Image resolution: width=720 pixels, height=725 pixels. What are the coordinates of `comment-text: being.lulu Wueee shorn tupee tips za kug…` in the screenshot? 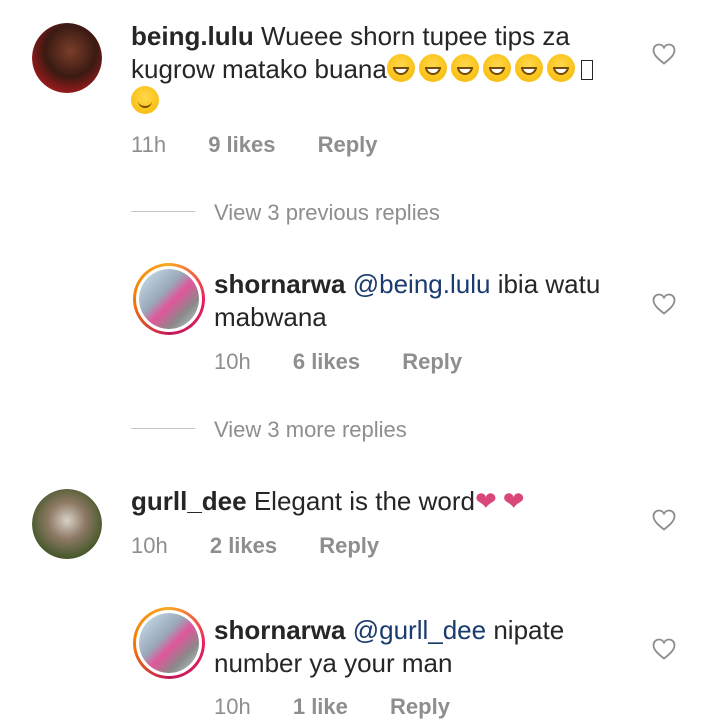 It's located at (376, 71).